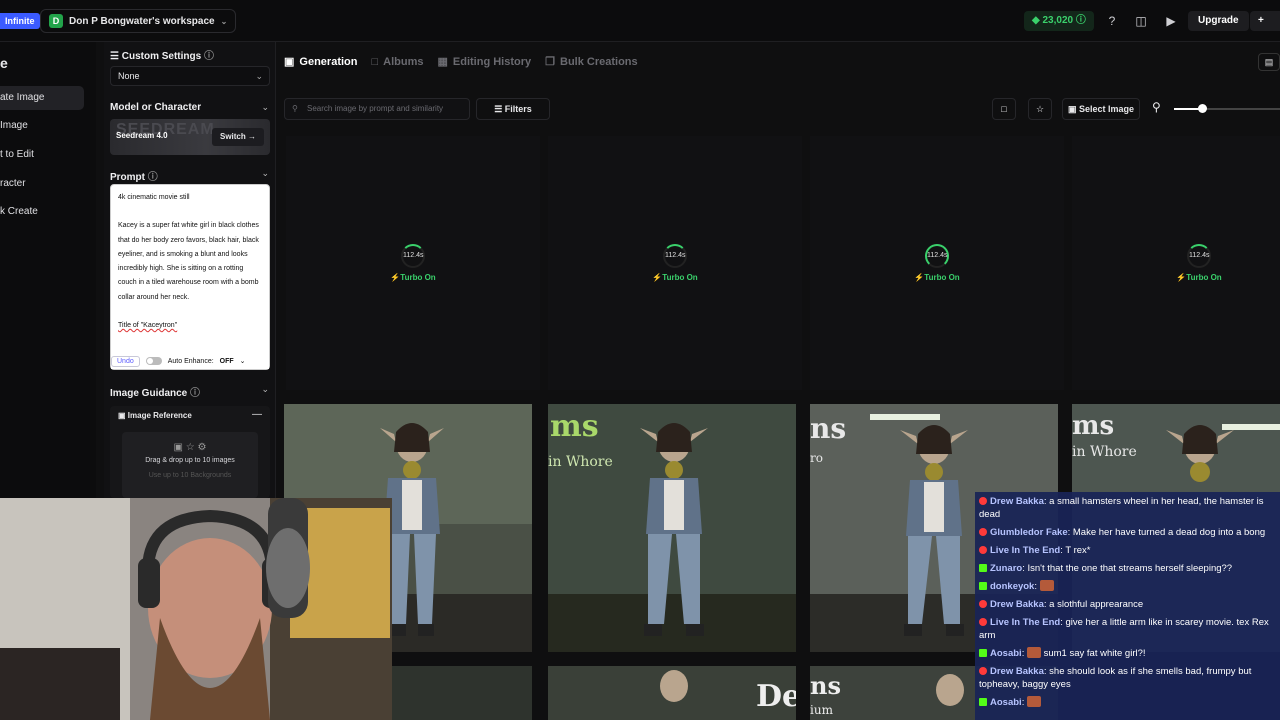 This screenshot has height=720, width=1280. I want to click on folder-icon: □, so click(375, 62).